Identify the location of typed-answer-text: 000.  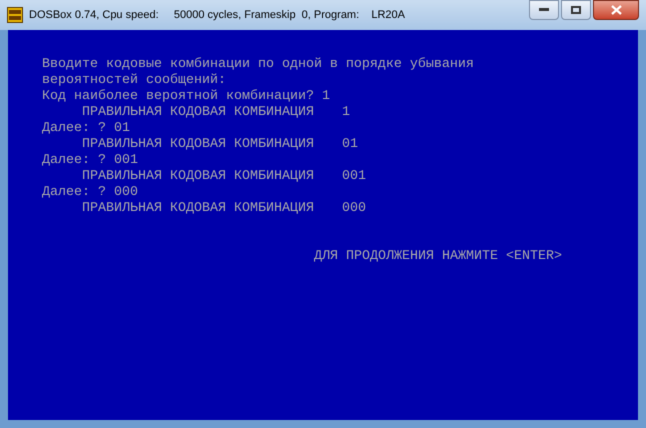
(126, 193).